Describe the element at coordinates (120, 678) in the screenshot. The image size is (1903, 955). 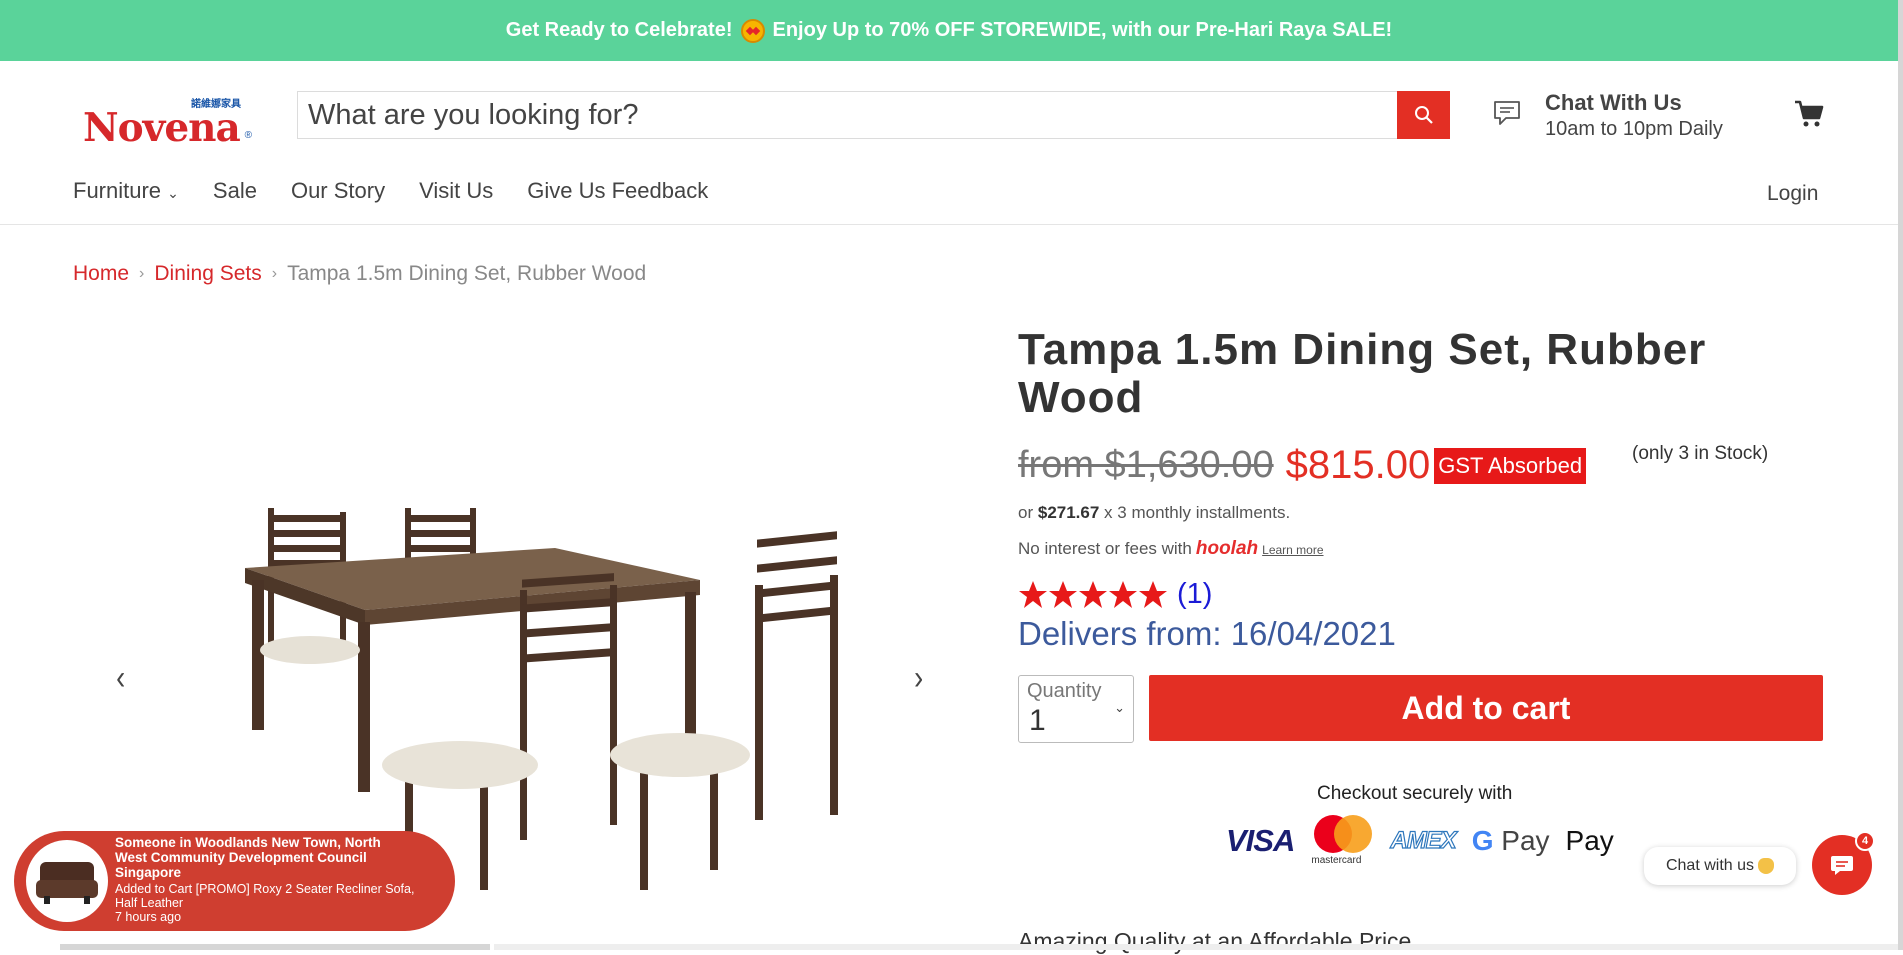
I see `gallery-prev-arrow: ‹` at that location.